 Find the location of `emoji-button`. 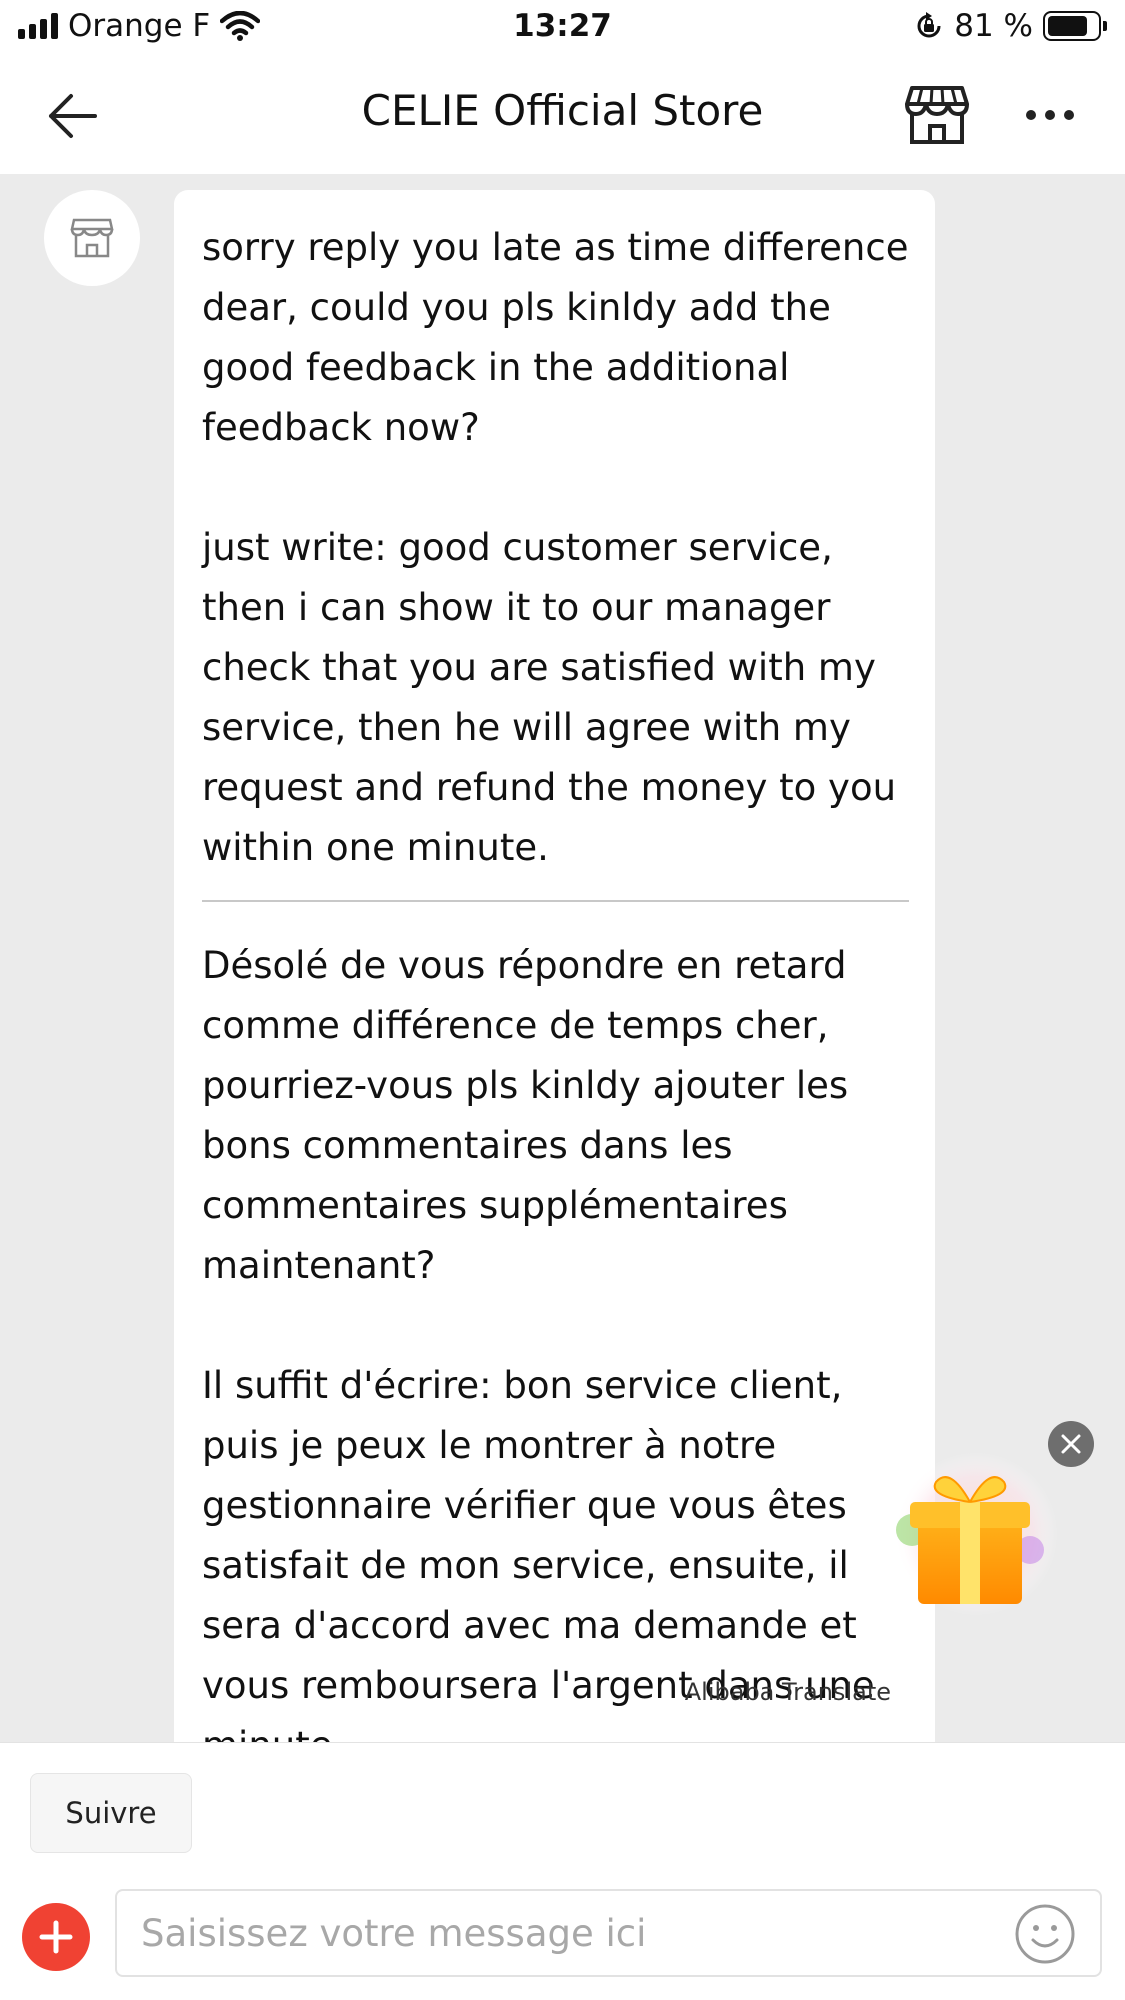

emoji-button is located at coordinates (1045, 1934).